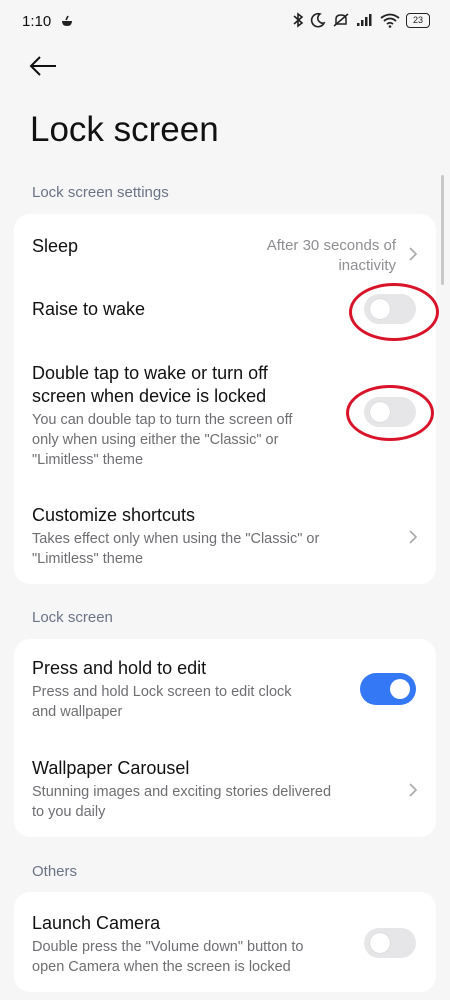 This screenshot has height=1000, width=450. What do you see at coordinates (150, 373) in the screenshot?
I see `double-tap-title-line1: Double tap to wake or turn off` at bounding box center [150, 373].